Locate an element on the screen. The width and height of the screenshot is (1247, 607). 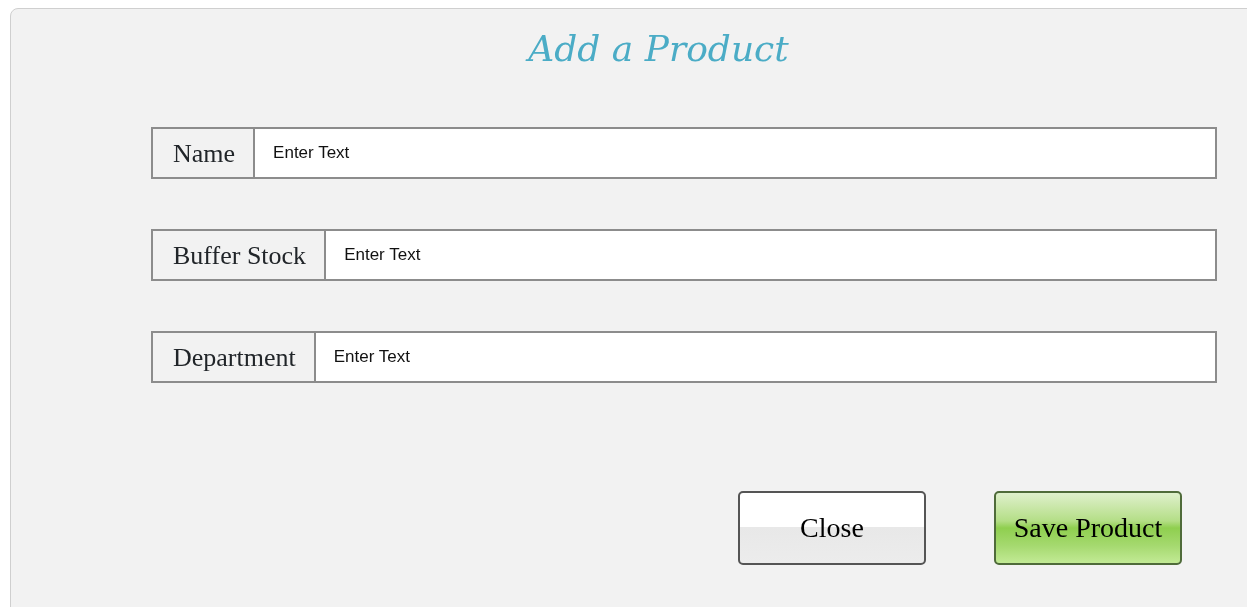
close-button: Close is located at coordinates (832, 528).